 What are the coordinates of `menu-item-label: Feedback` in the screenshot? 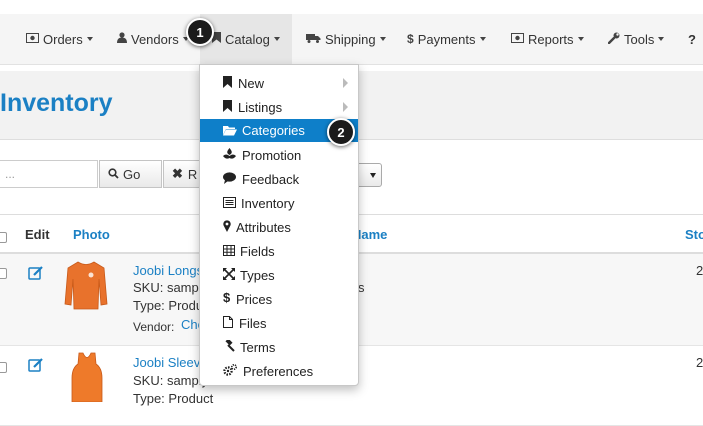 It's located at (271, 179).